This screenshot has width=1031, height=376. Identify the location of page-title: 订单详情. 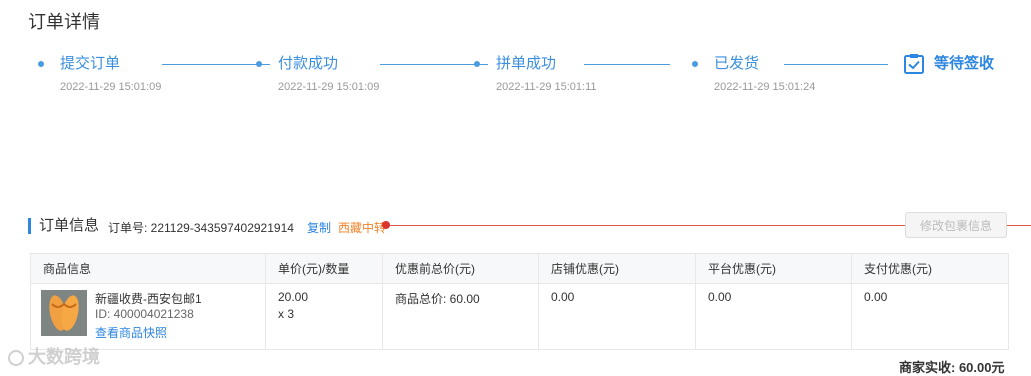
(64, 22).